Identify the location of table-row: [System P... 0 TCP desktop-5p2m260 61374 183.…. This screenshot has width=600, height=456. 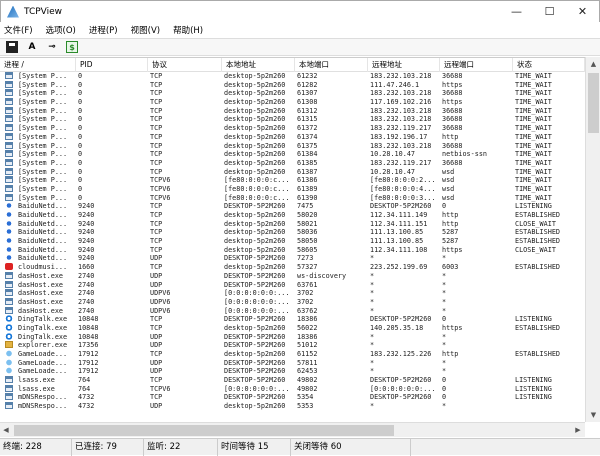
(292, 137).